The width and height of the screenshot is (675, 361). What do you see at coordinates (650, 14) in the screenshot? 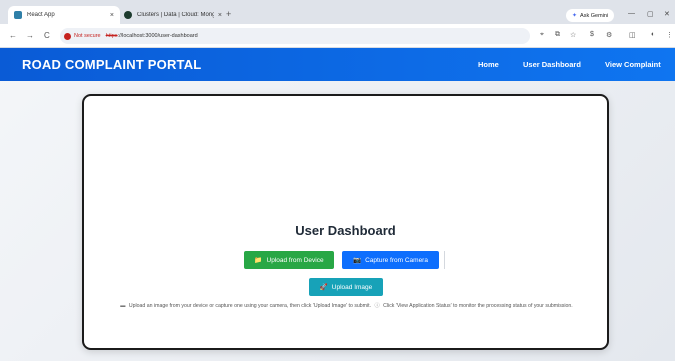
I see `restore-button: ▢` at bounding box center [650, 14].